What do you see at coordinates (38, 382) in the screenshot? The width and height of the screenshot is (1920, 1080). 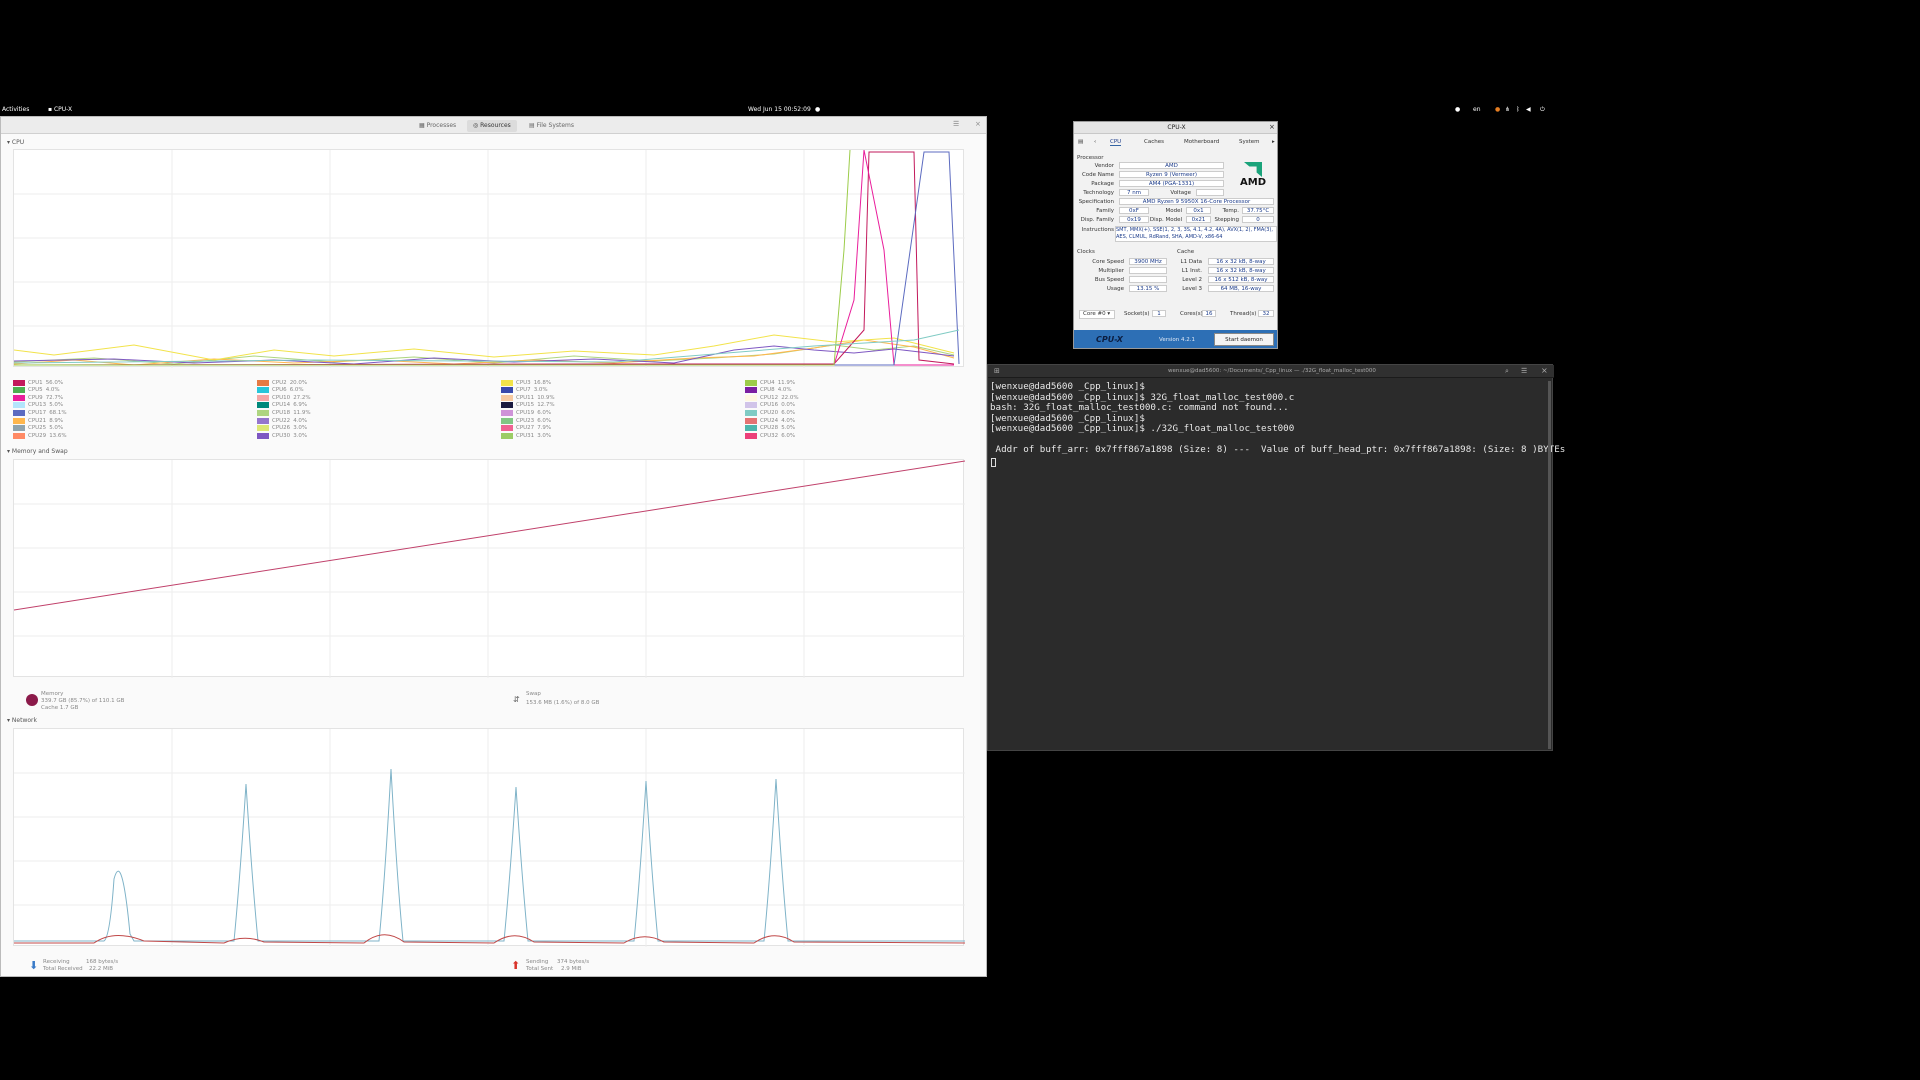 I see `cpu-legend-item: CPU1 56.0%` at bounding box center [38, 382].